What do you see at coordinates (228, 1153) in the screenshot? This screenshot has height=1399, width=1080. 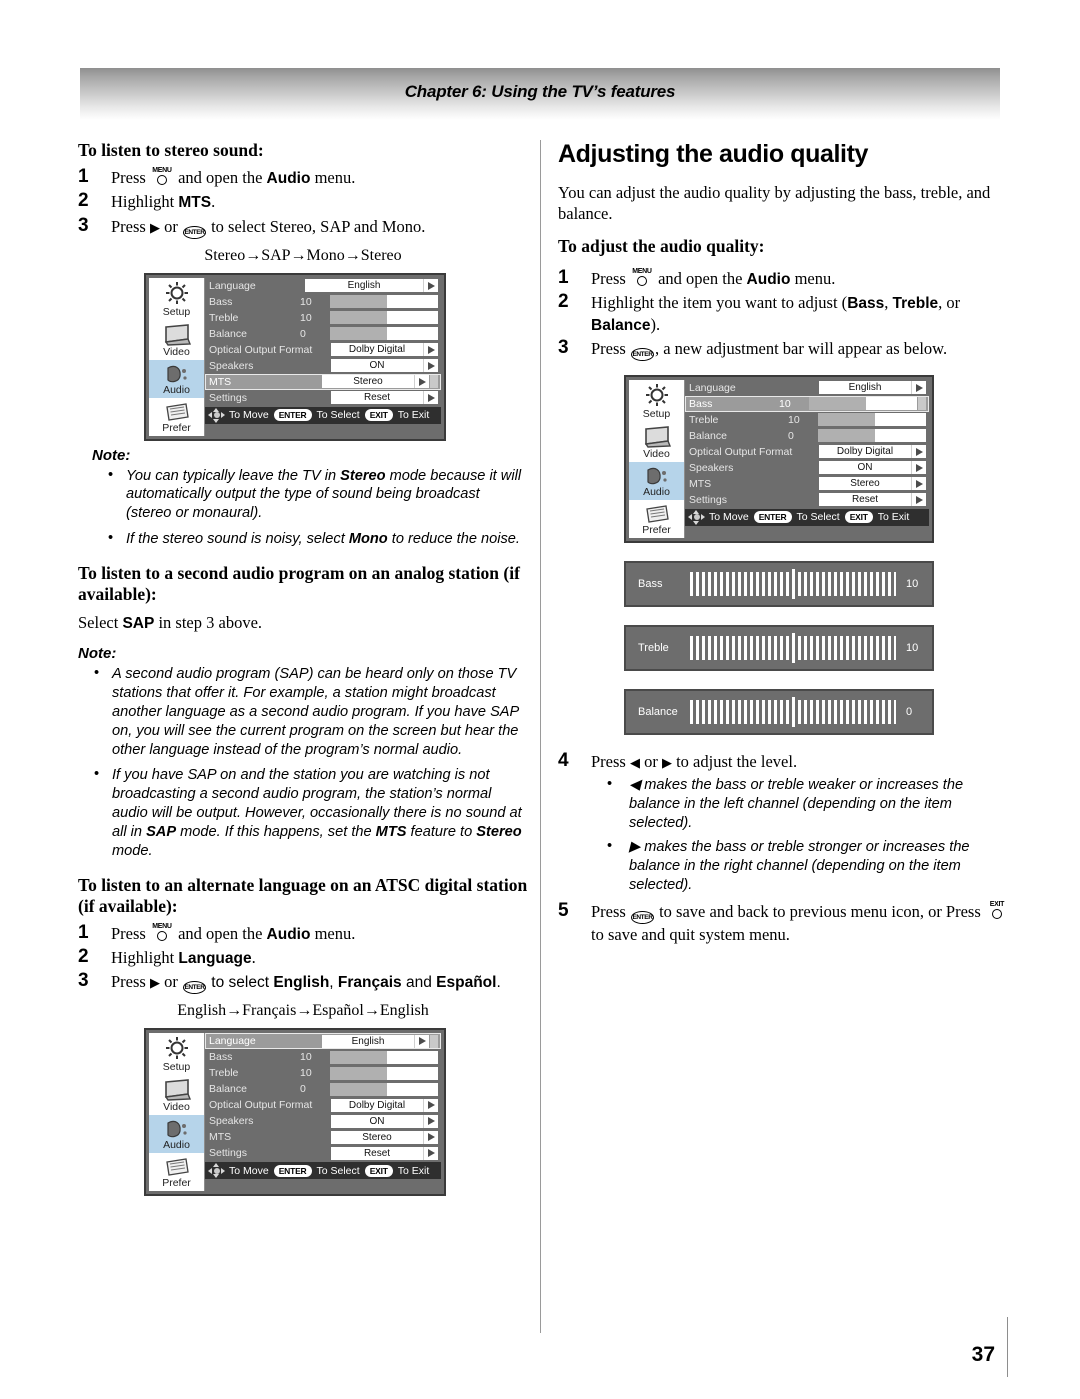 I see `osd-row-label: Settings` at bounding box center [228, 1153].